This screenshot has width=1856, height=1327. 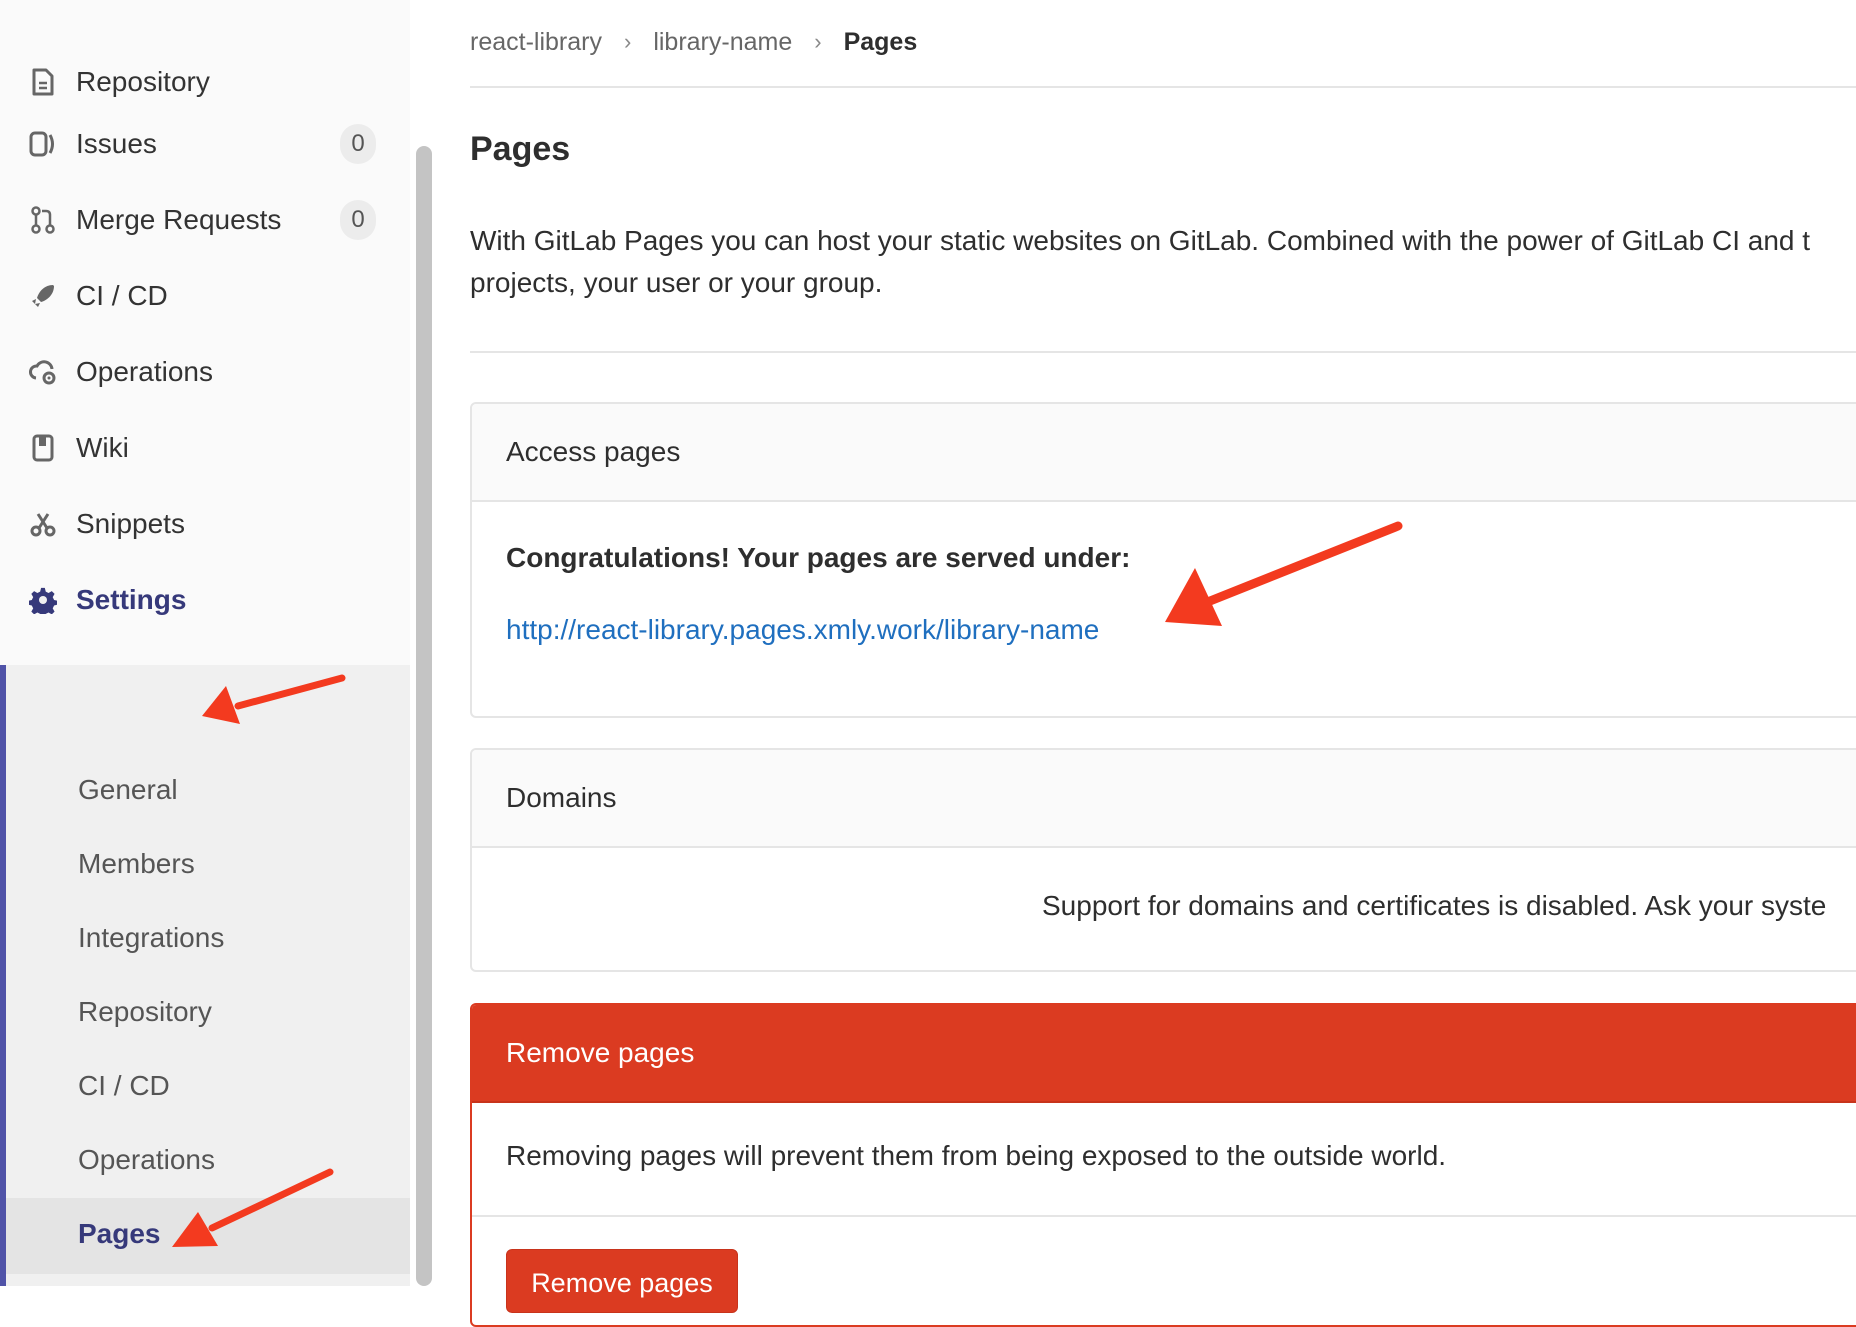 What do you see at coordinates (122, 295) in the screenshot?
I see `sidebar-item-label: CI / CD` at bounding box center [122, 295].